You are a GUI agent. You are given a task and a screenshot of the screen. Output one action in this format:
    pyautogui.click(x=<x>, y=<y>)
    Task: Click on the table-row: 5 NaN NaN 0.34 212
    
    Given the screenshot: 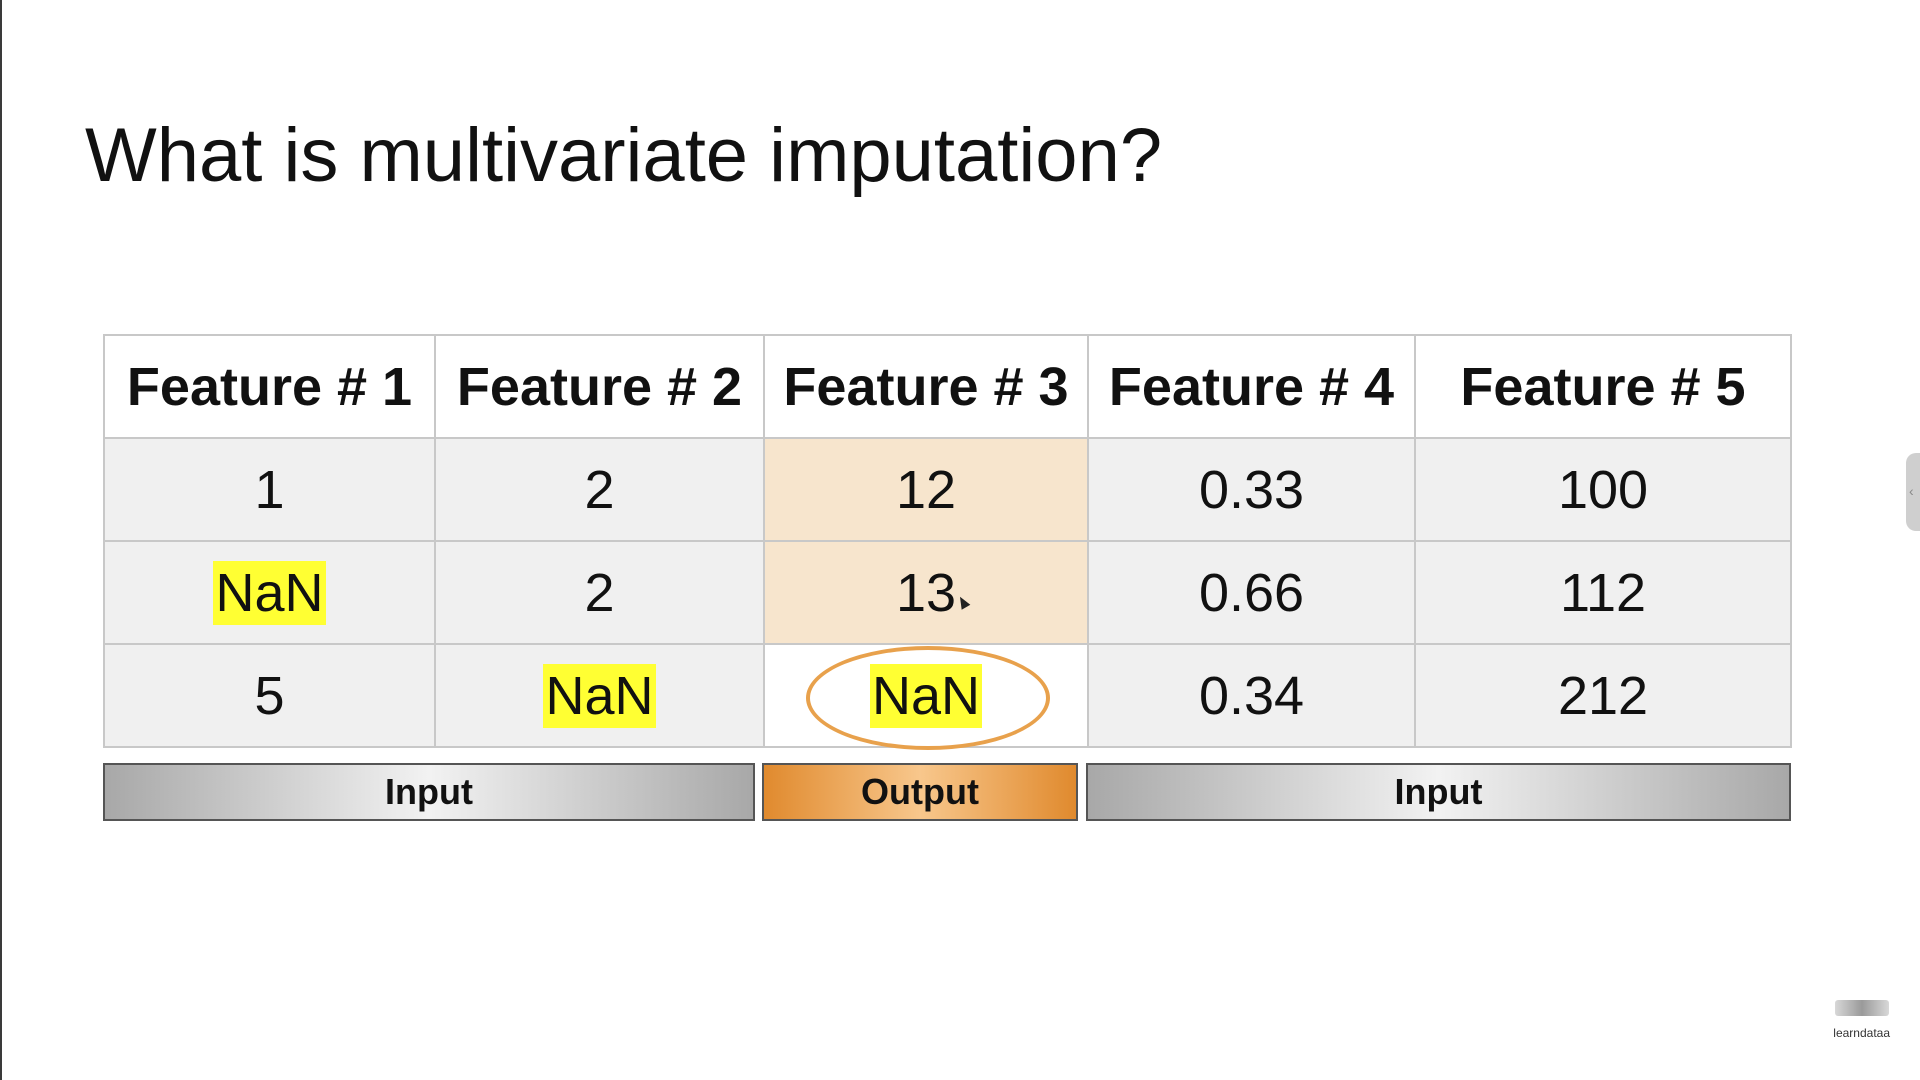 What is the action you would take?
    pyautogui.click(x=947, y=696)
    